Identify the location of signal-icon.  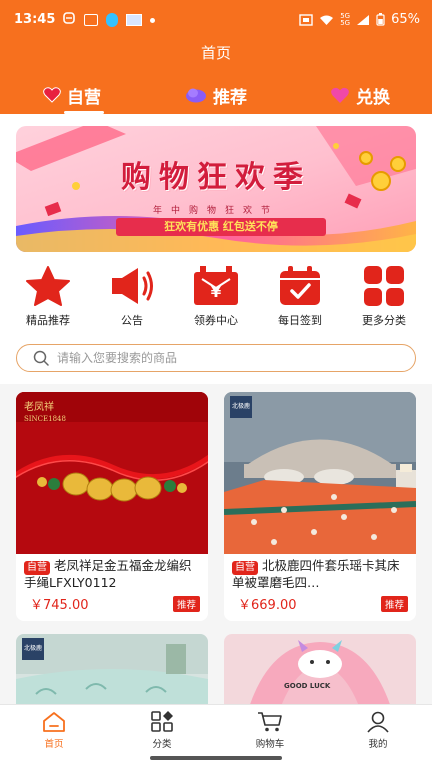
(363, 19).